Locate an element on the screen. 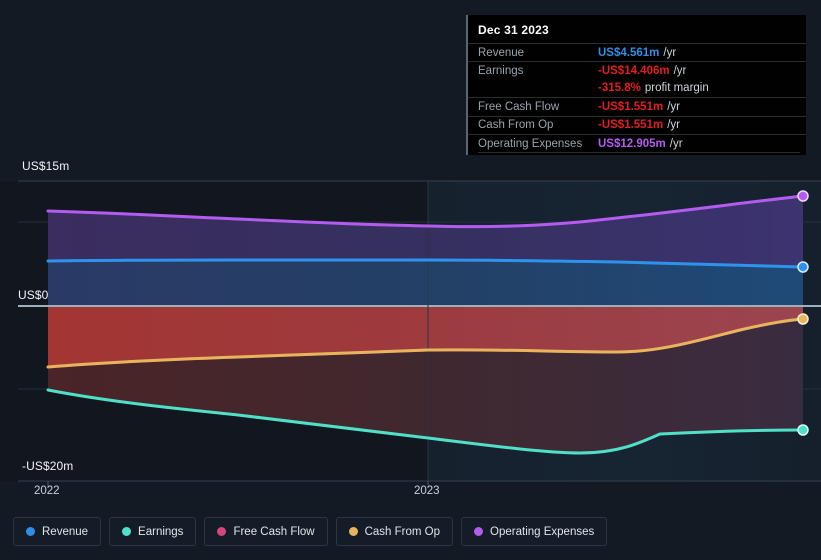  y-axis-label-bottom: -US$20m is located at coordinates (48, 466).